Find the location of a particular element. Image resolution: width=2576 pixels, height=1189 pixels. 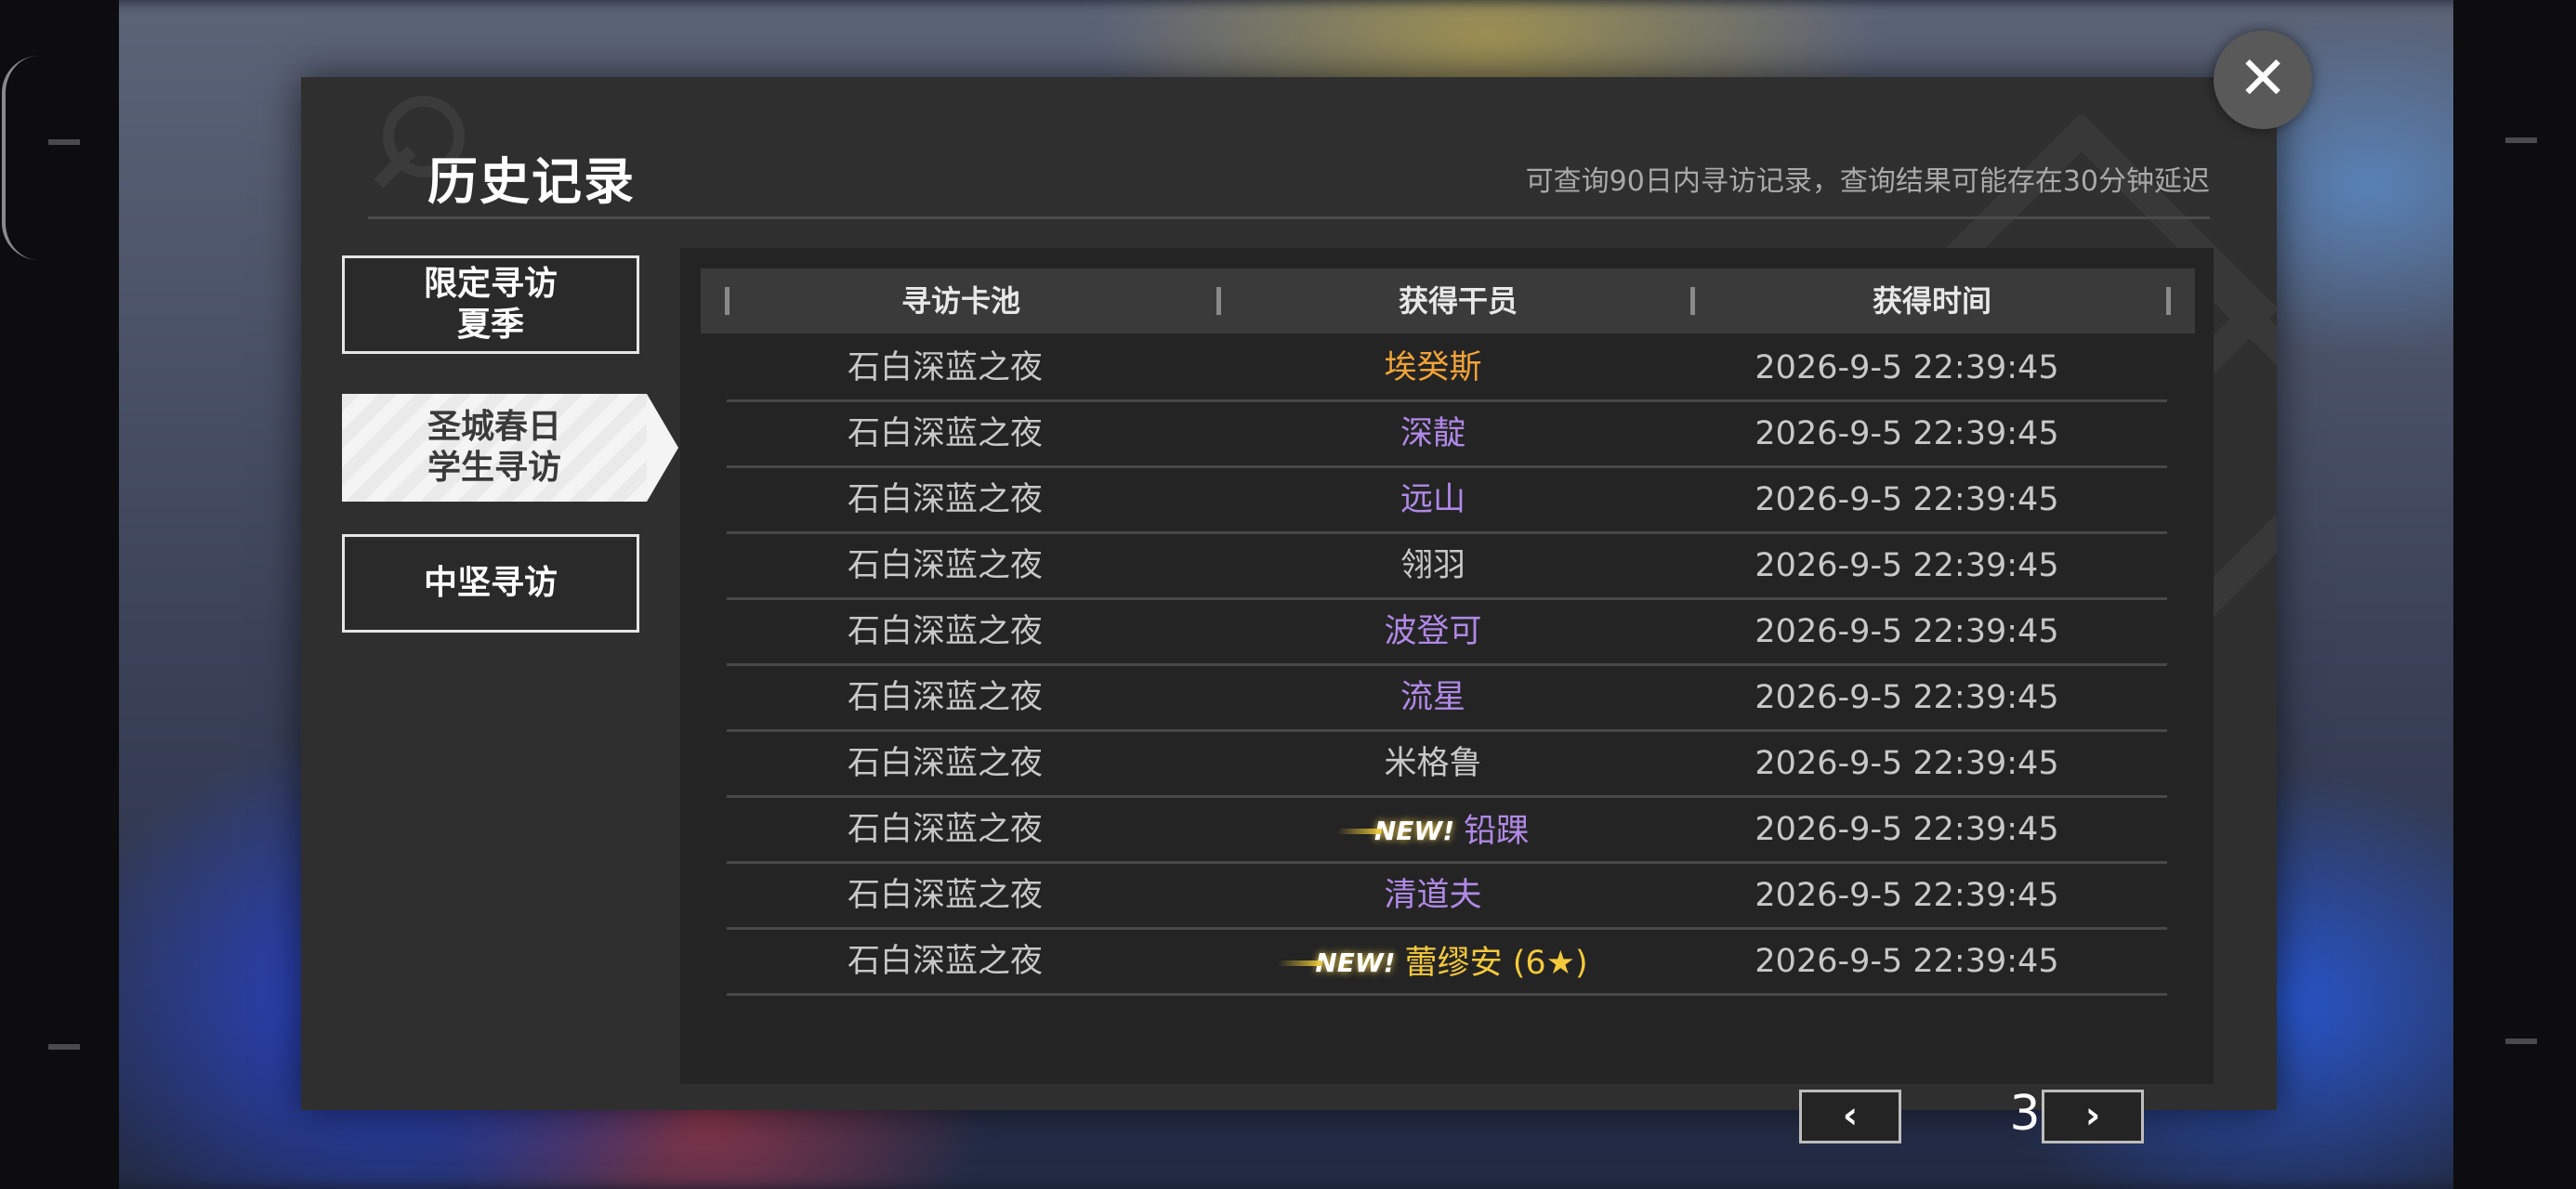

edge-arc is located at coordinates (22, 158).